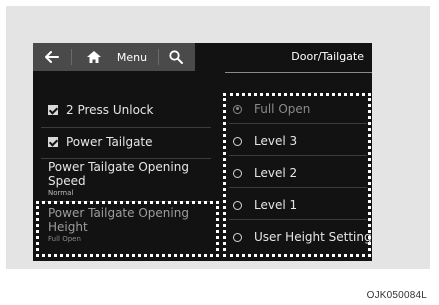 Image resolution: width=439 pixels, height=305 pixels. What do you see at coordinates (396, 295) in the screenshot?
I see `figure-caption: OJK050084L` at bounding box center [396, 295].